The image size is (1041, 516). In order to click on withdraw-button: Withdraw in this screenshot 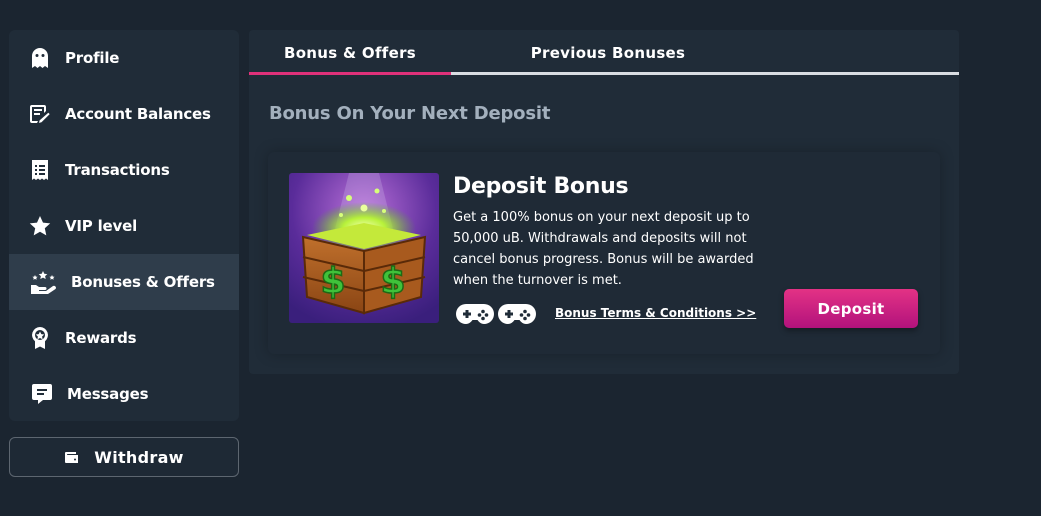, I will do `click(124, 457)`.